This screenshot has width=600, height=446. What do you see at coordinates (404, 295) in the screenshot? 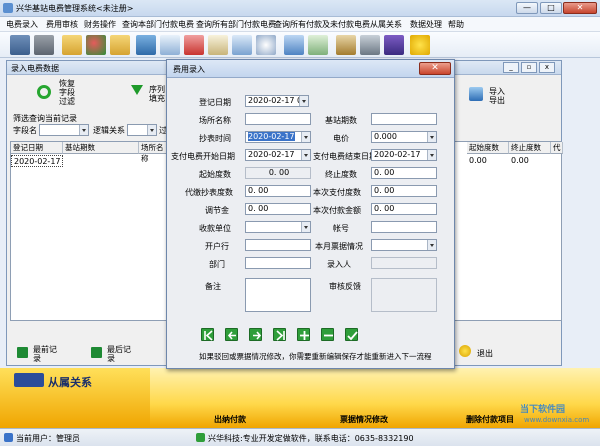
I see `audit-textarea` at bounding box center [404, 295].